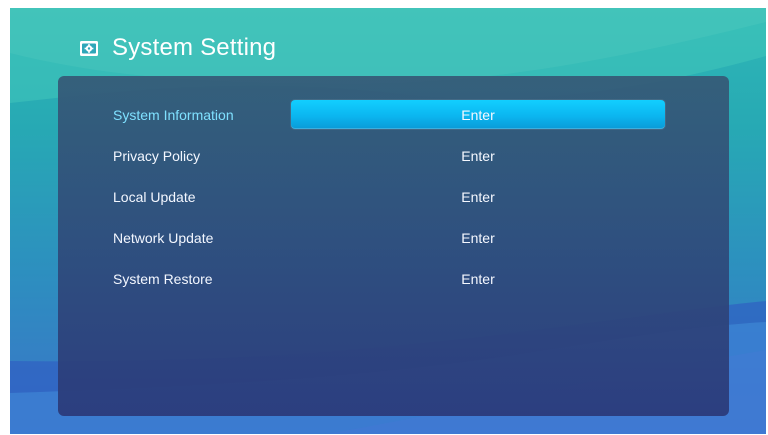  Describe the element at coordinates (173, 115) in the screenshot. I see `settings-row-label: System Information` at that location.